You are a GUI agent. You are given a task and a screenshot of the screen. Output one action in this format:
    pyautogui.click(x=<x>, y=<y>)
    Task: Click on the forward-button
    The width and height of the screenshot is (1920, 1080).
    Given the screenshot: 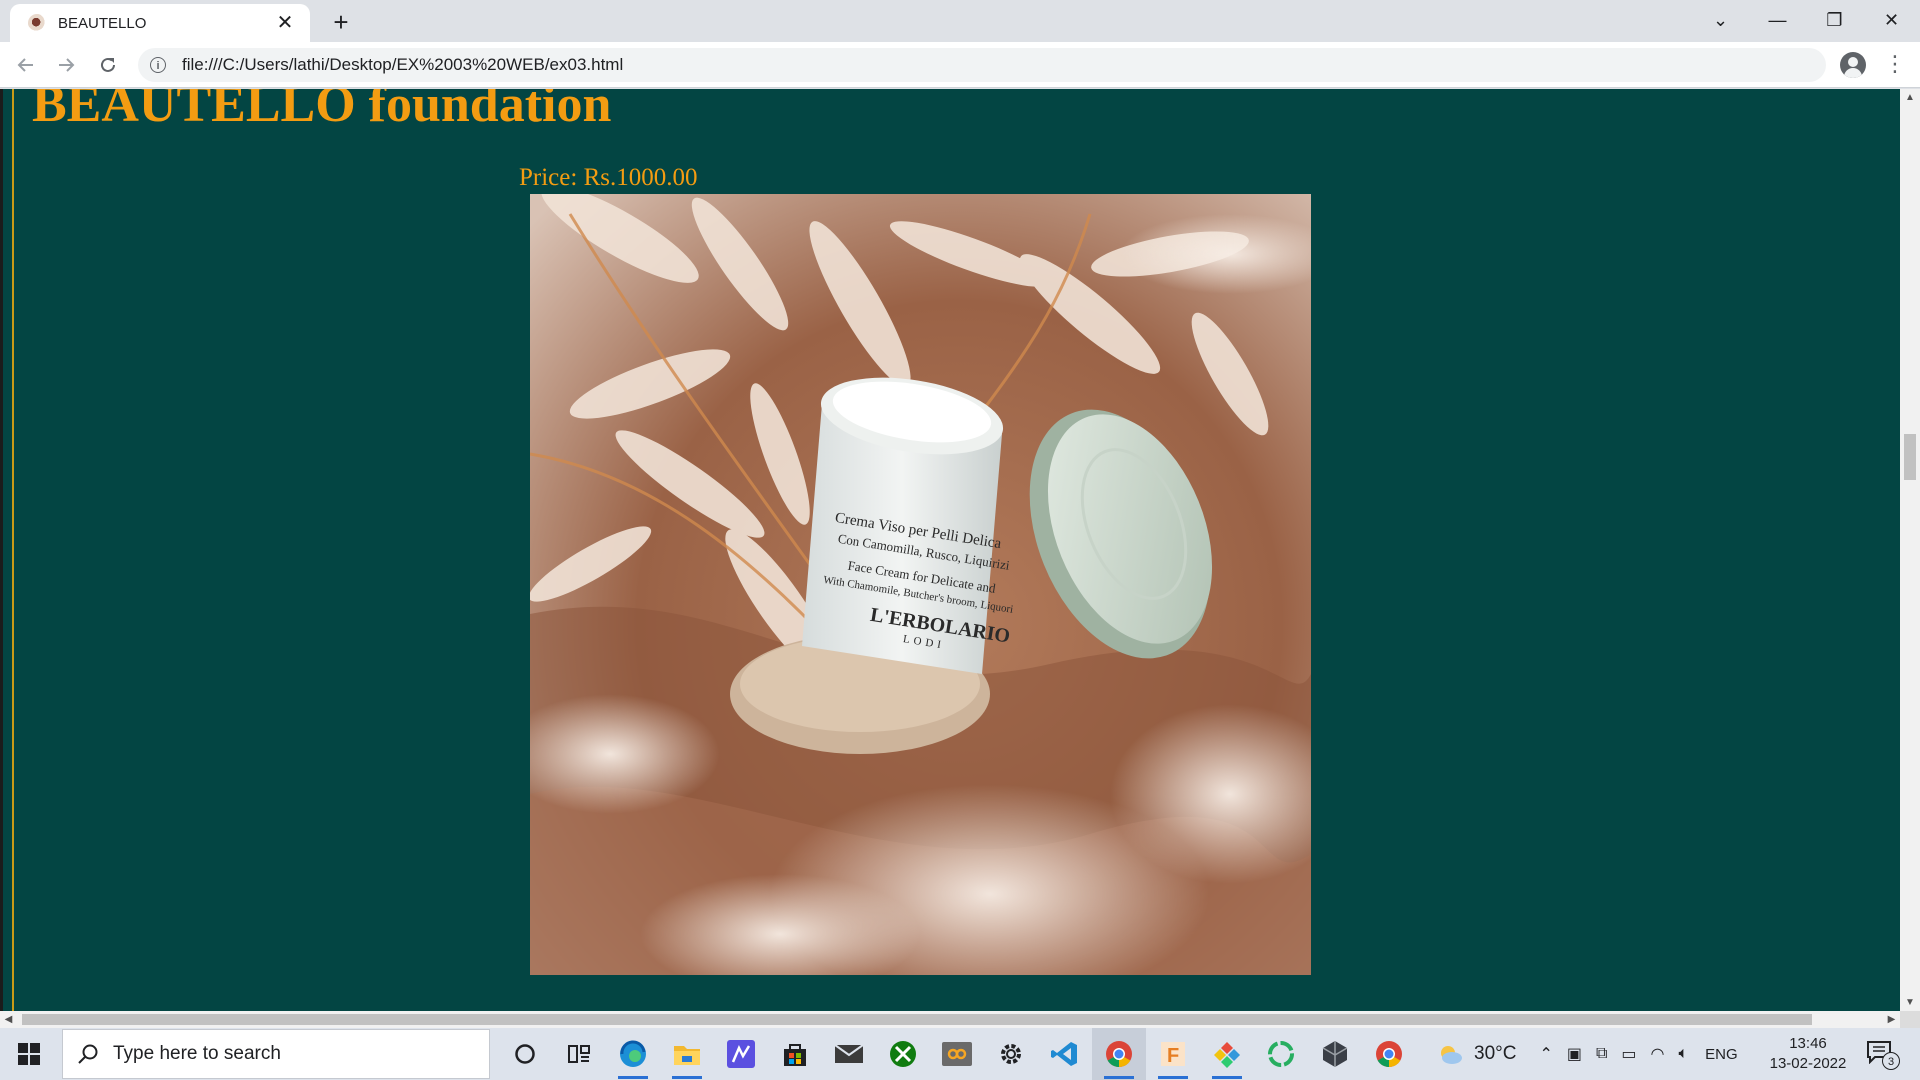 What is the action you would take?
    pyautogui.click(x=66, y=65)
    